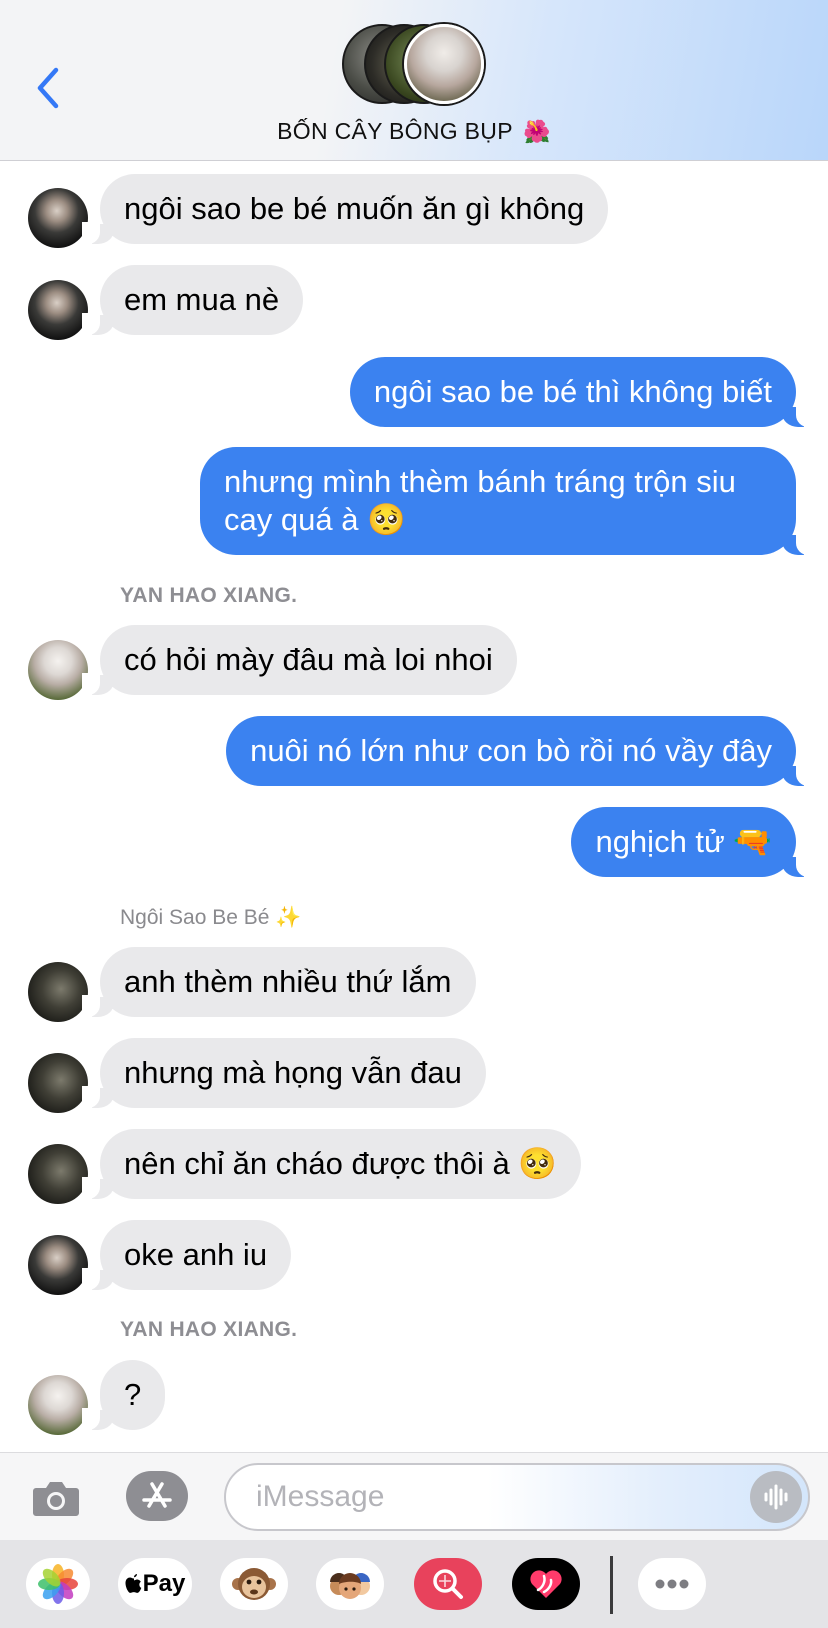 The image size is (828, 1628). What do you see at coordinates (279, 982) in the screenshot?
I see `incoming-message: anh thèm nhiều thứ lắm` at bounding box center [279, 982].